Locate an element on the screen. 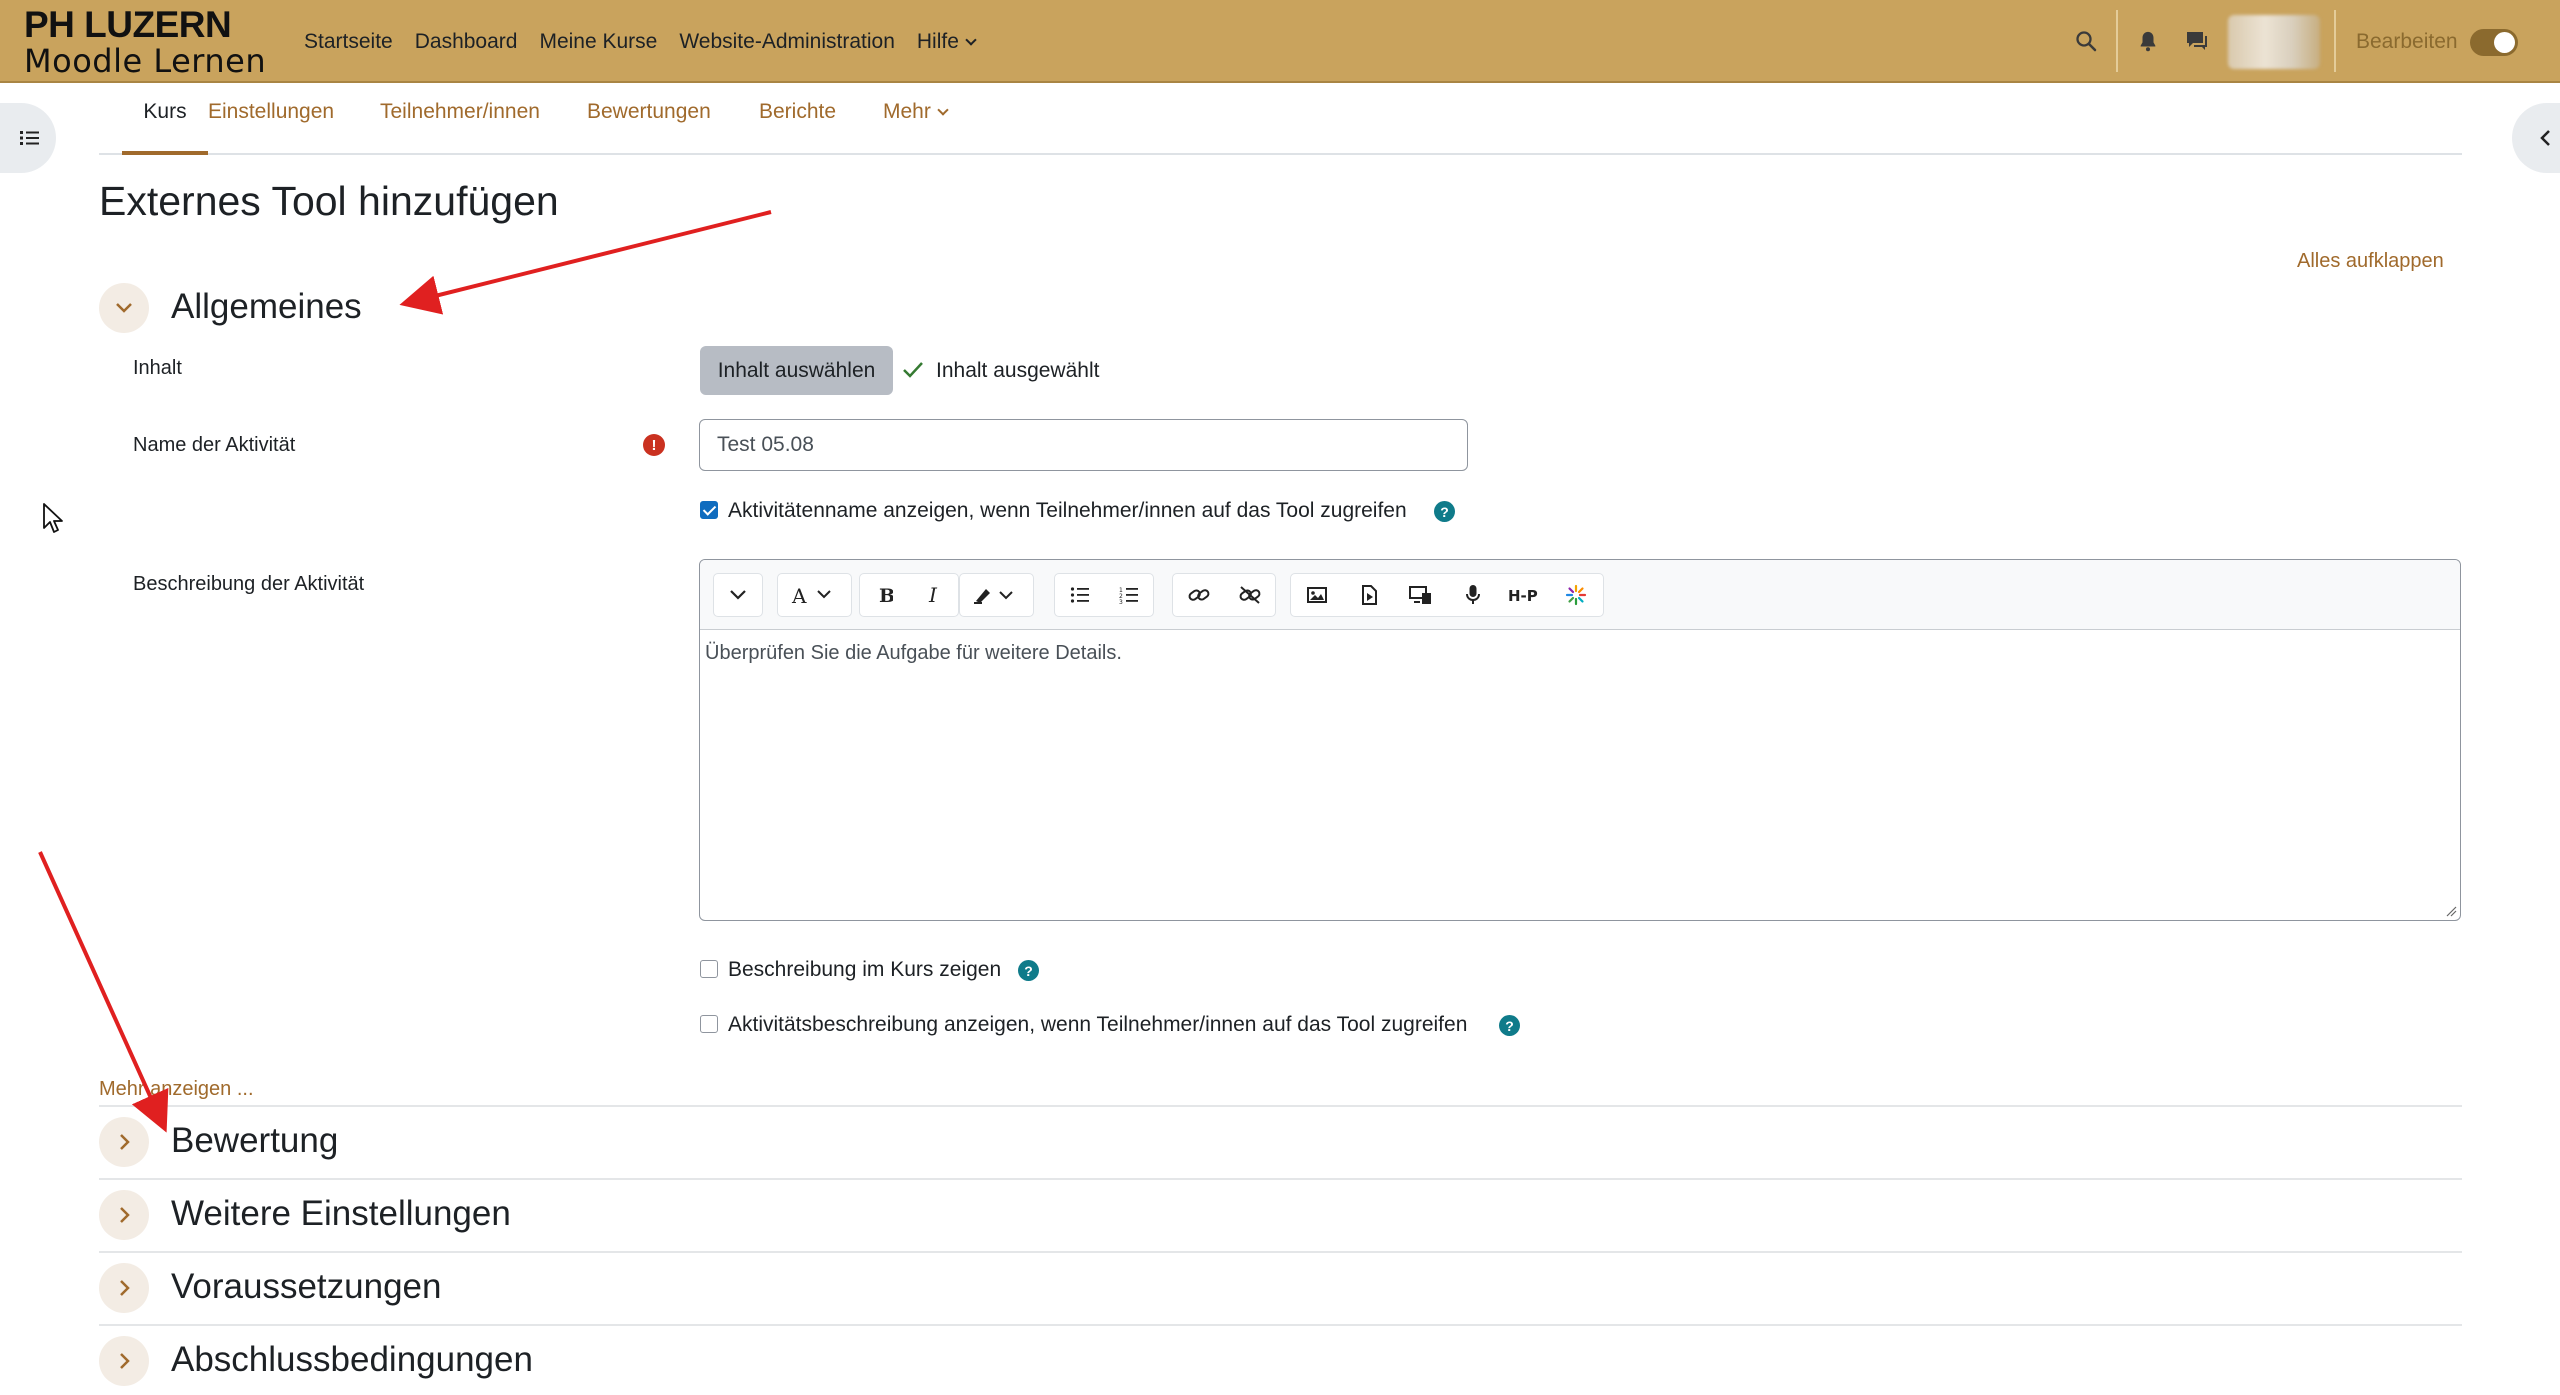 The height and width of the screenshot is (1395, 2560). nav-hilfe-label: Hilfe is located at coordinates (937, 41).